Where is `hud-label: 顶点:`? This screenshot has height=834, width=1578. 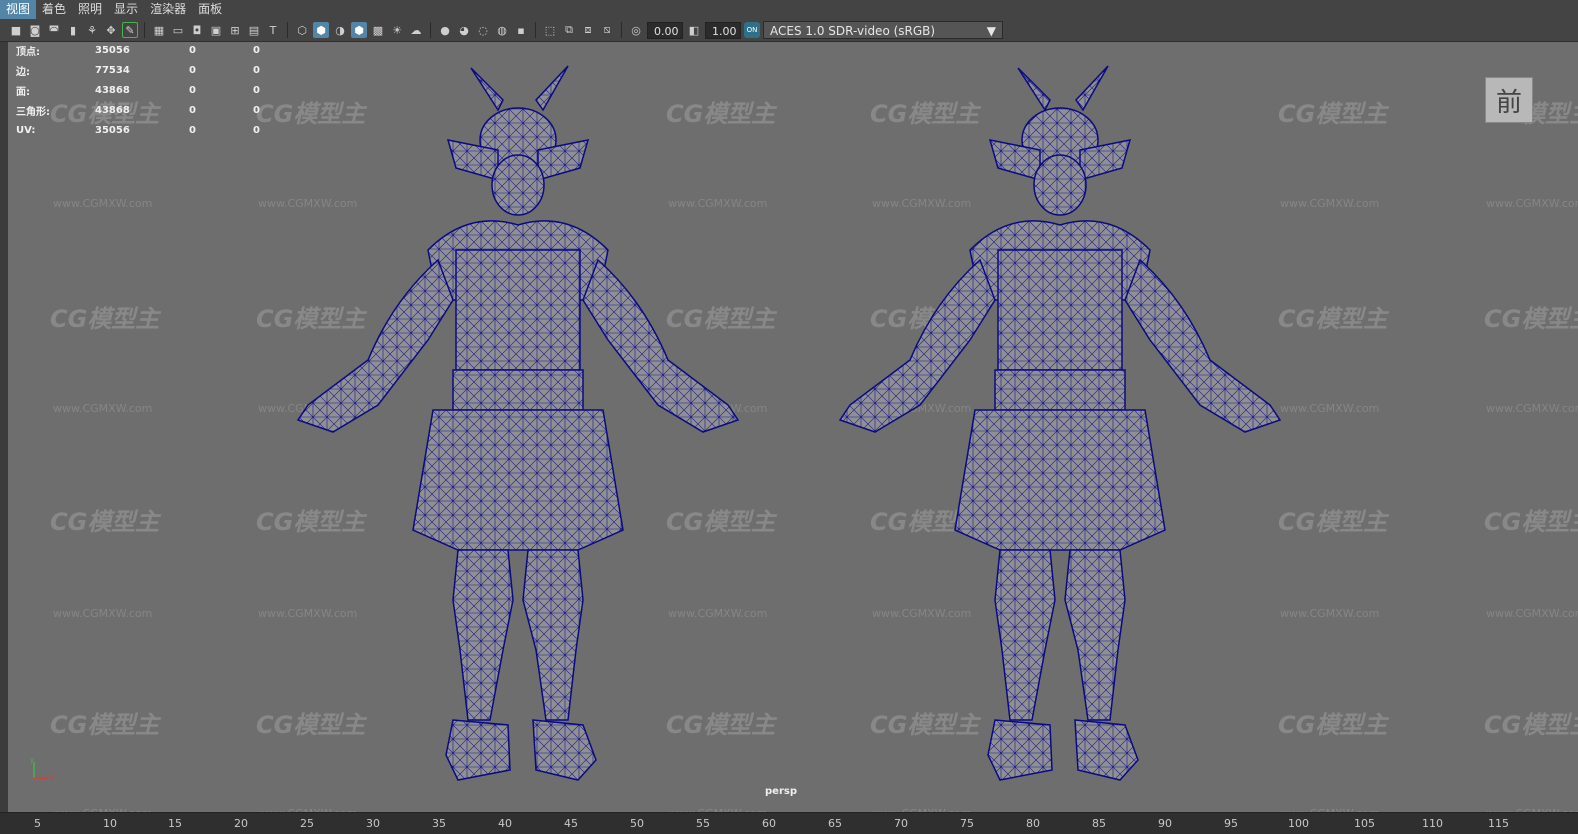
hud-label: 顶点: is located at coordinates (28, 52).